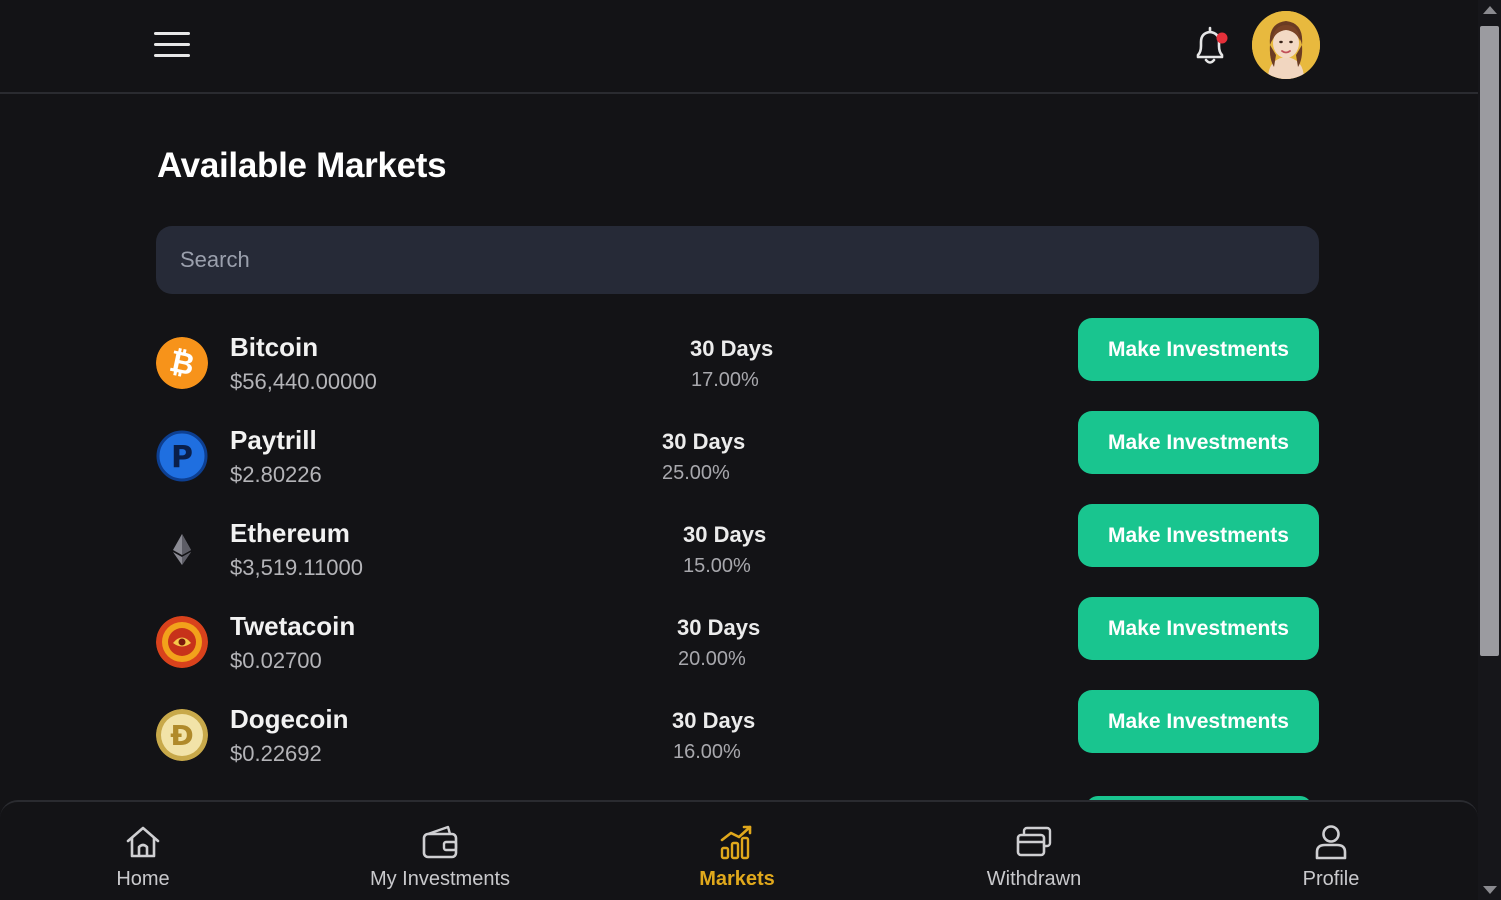 The image size is (1501, 900). Describe the element at coordinates (274, 347) in the screenshot. I see `coin-name: Bitcoin` at that location.